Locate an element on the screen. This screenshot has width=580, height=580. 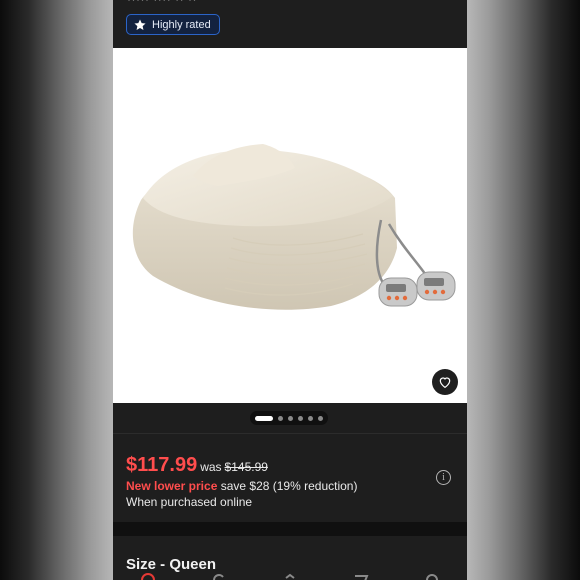
gallery-pagination-bar is located at coordinates (290, 418).